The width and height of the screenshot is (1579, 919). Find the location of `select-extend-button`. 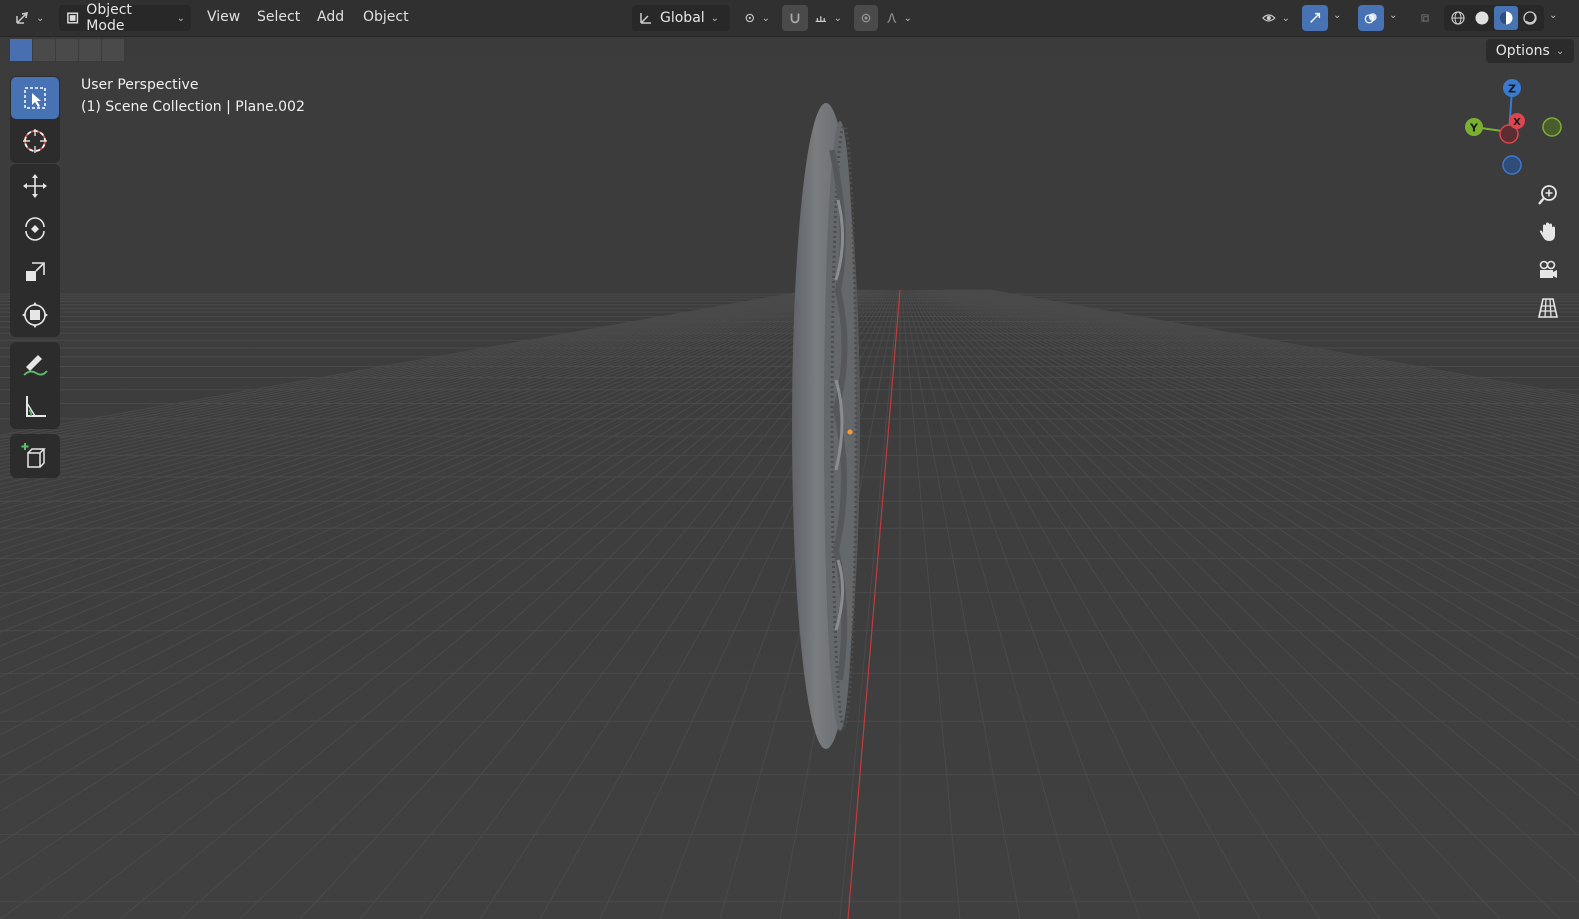

select-extend-button is located at coordinates (44, 50).